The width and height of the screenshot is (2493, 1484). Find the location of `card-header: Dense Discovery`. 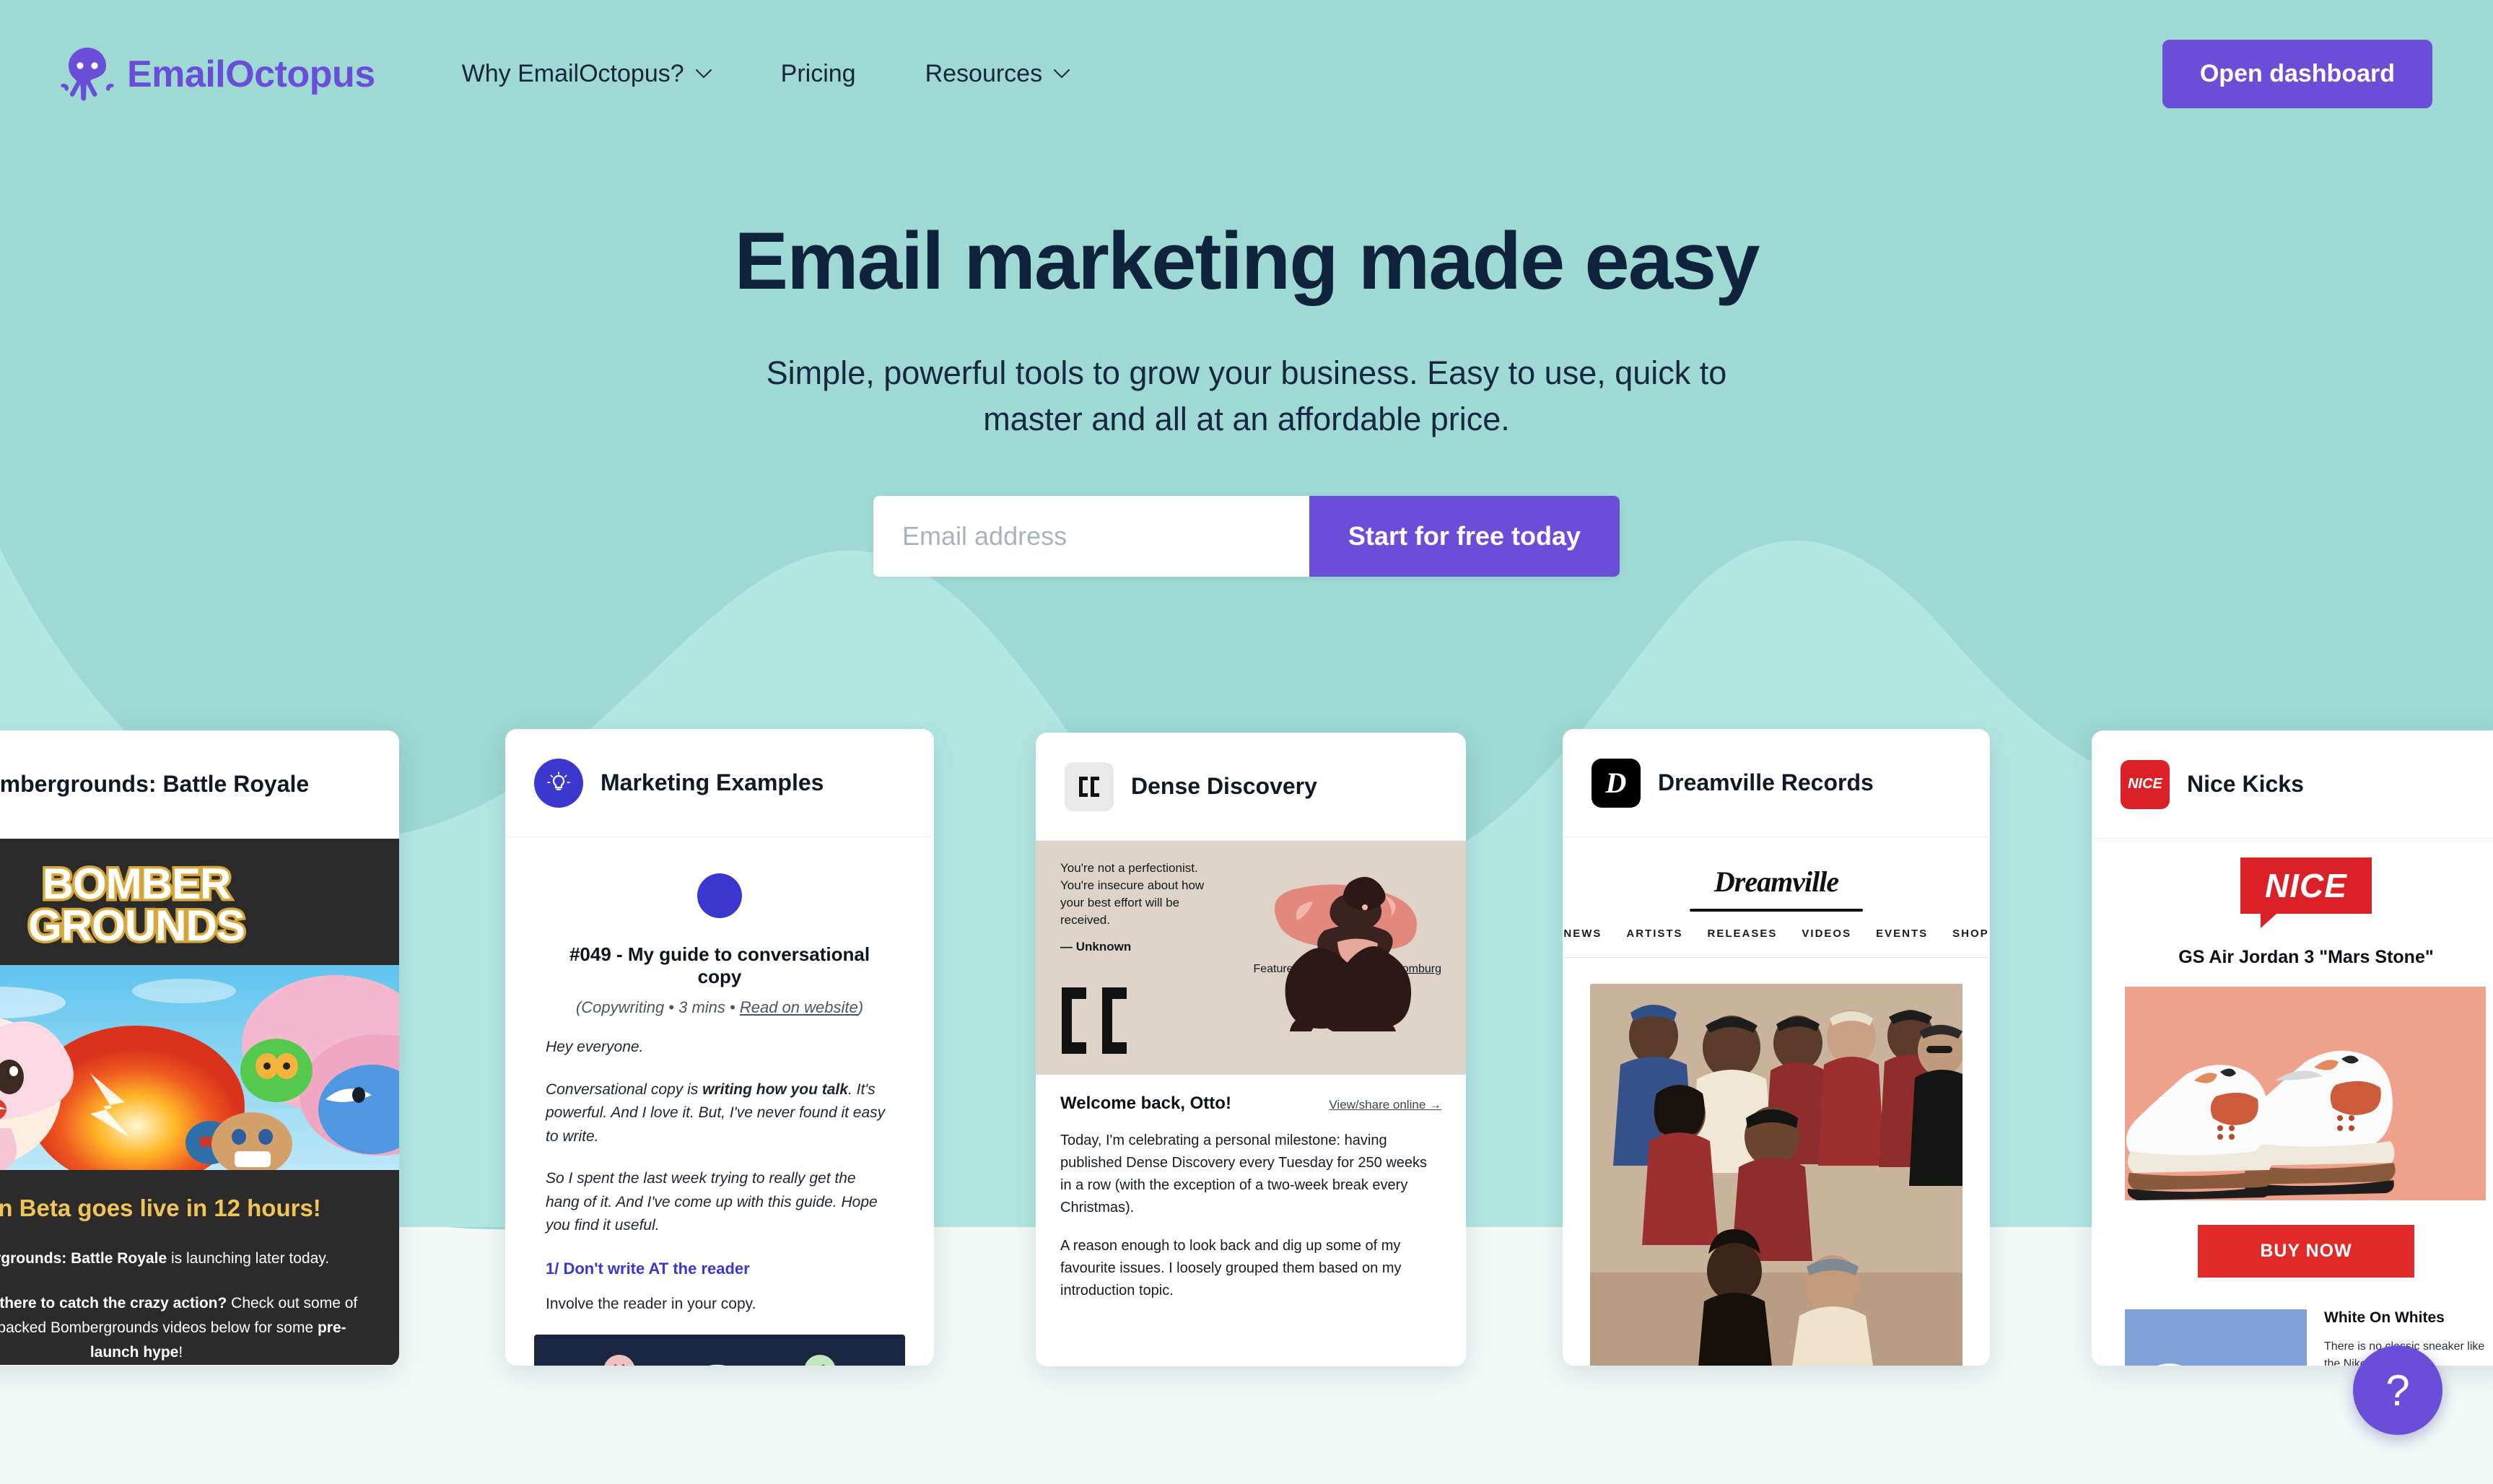

card-header: Dense Discovery is located at coordinates (1251, 787).